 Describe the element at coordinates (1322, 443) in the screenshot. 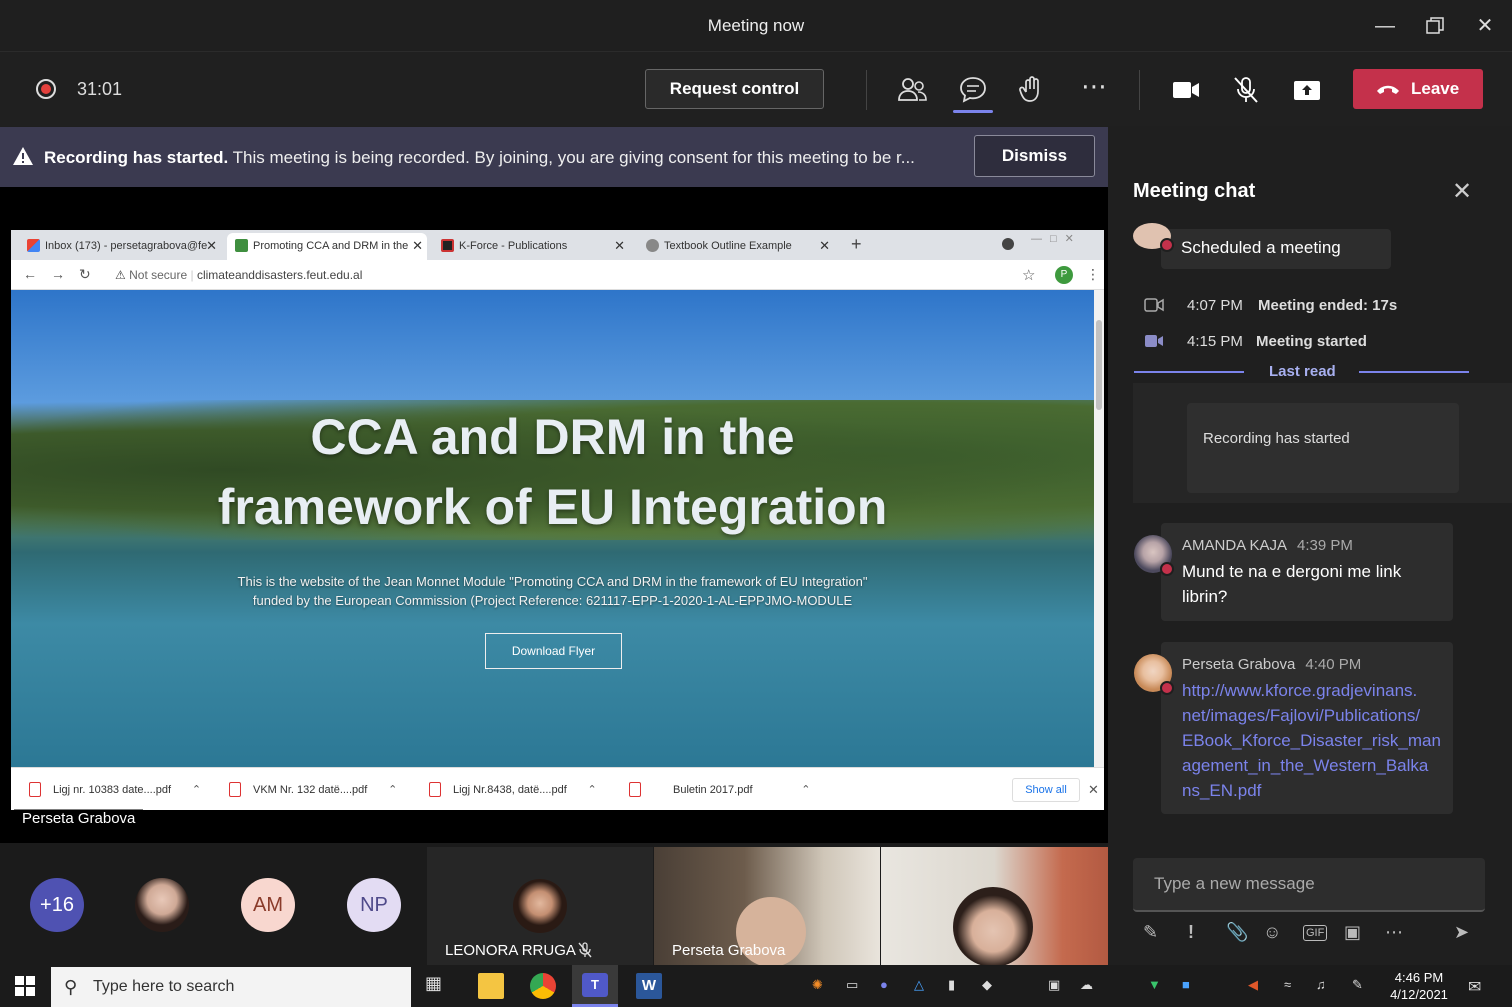

I see `recording-card-area: Recording has started` at that location.